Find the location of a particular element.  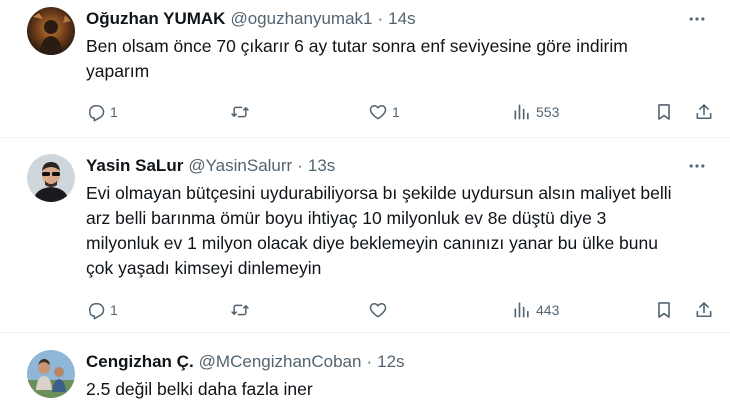

tweet-actions: 1 443 is located at coordinates (401, 310).